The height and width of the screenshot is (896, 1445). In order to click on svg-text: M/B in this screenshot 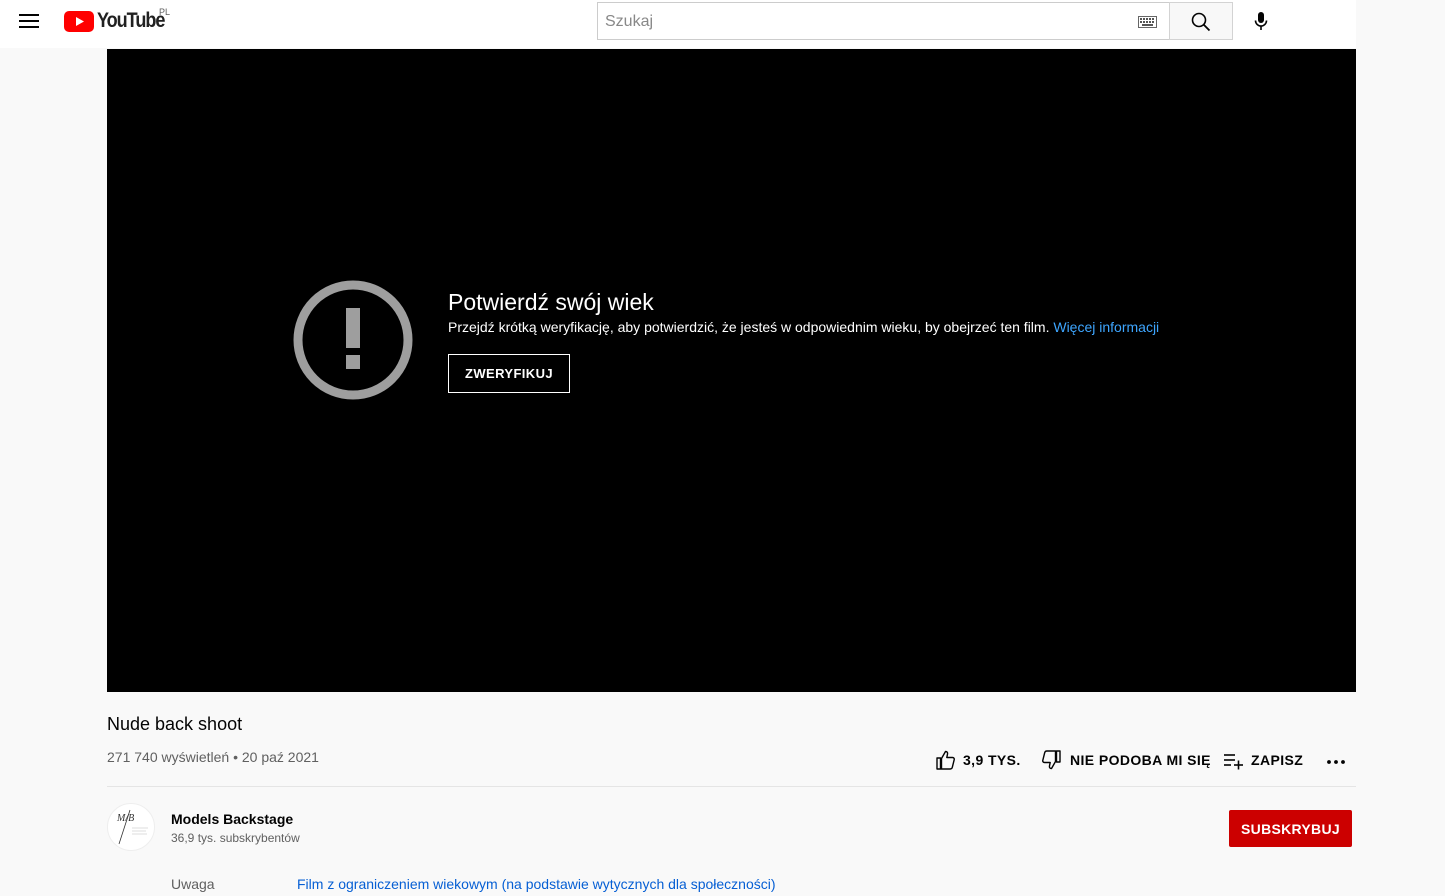, I will do `click(125, 818)`.